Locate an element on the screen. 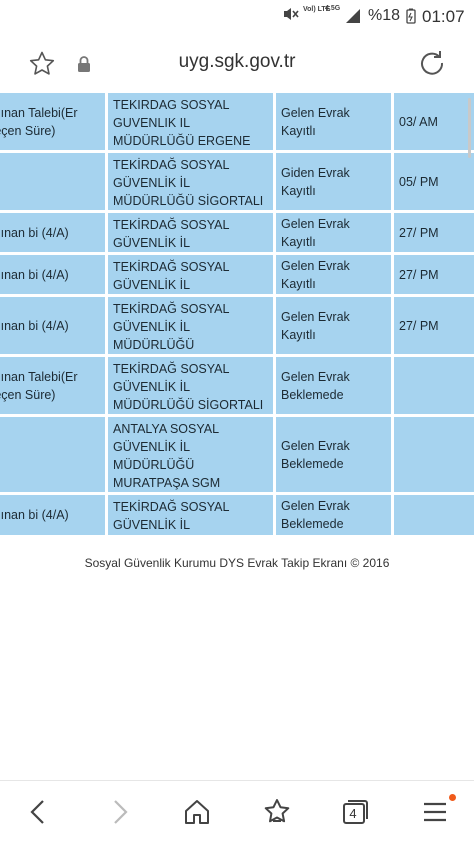 The height and width of the screenshot is (842, 474). menu-icon is located at coordinates (435, 812).